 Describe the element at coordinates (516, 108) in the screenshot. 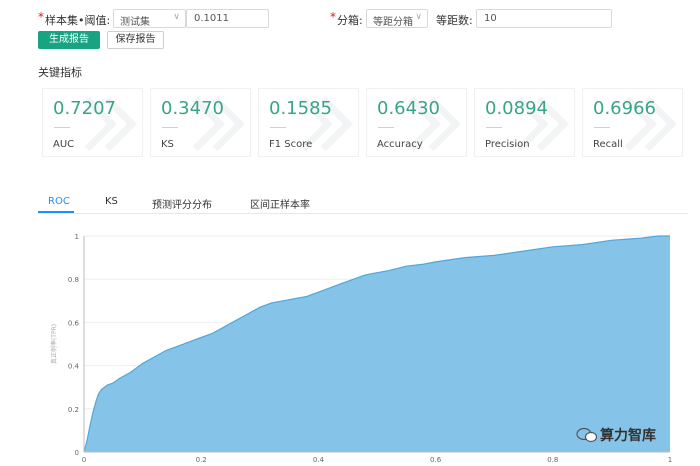

I see `metric-value: 0.0894` at that location.